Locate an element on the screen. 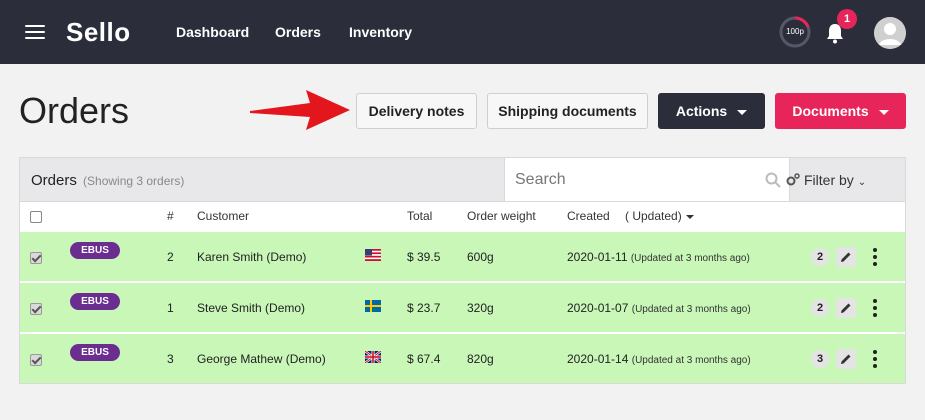 Image resolution: width=925 pixels, height=420 pixels. panel-title: Orders (Showing 3 orders) is located at coordinates (107, 180).